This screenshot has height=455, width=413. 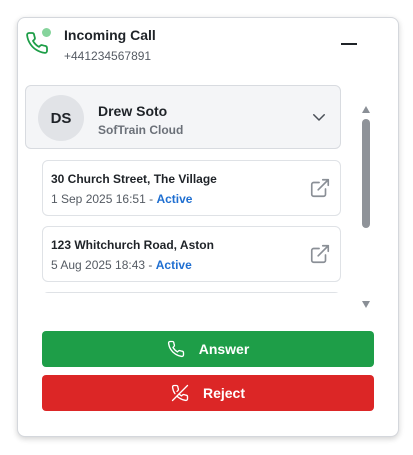 I want to click on reject-button: Reject, so click(x=208, y=393).